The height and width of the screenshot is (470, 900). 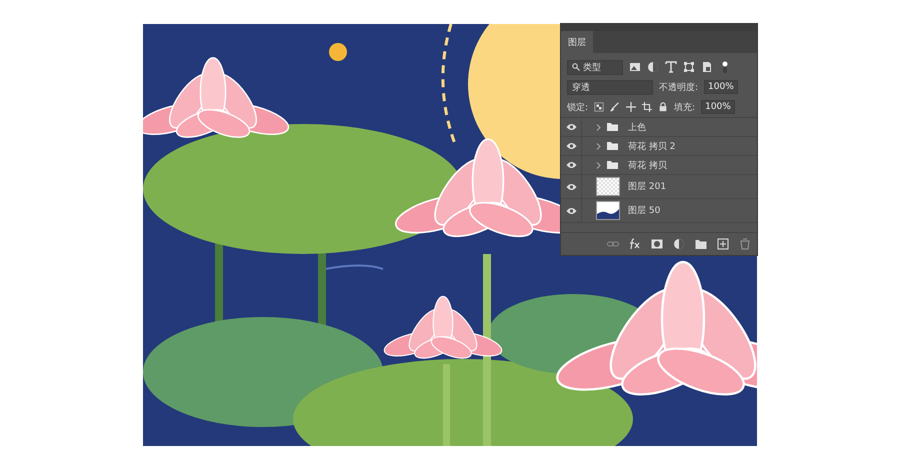 What do you see at coordinates (576, 67) in the screenshot?
I see `search-icon` at bounding box center [576, 67].